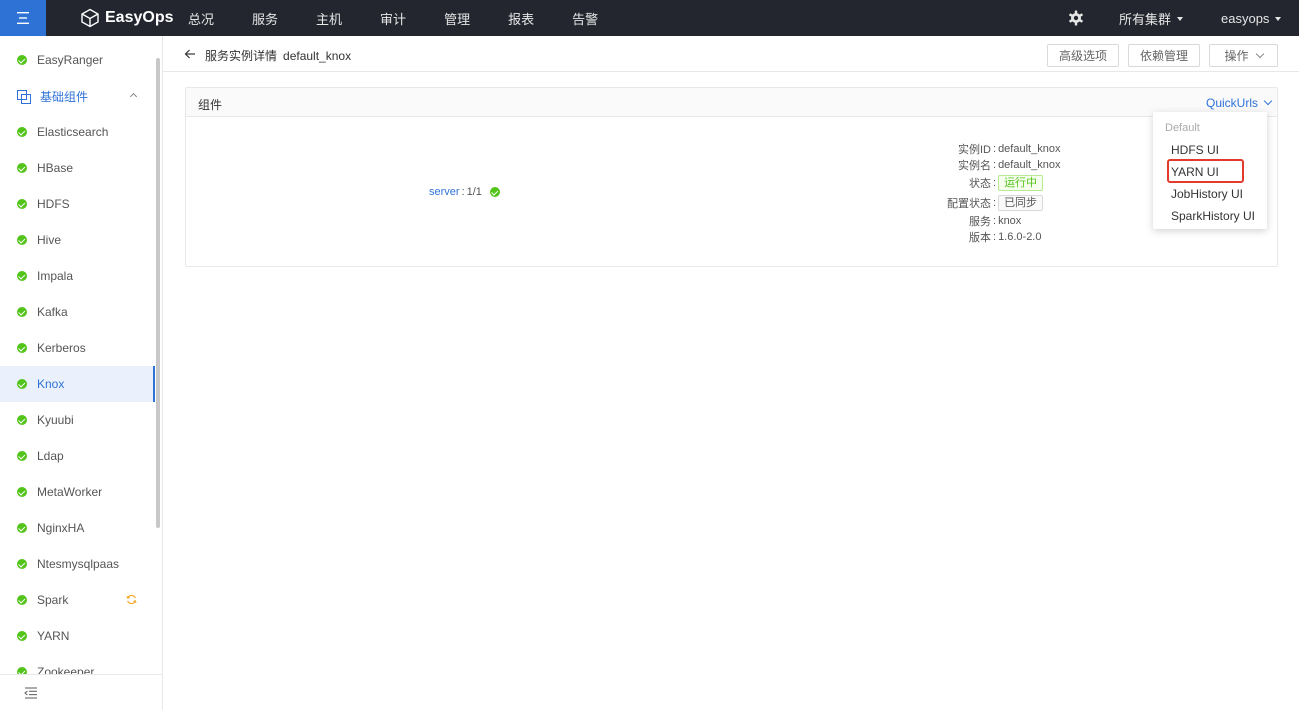 This screenshot has height=710, width=1299. What do you see at coordinates (81, 692) in the screenshot?
I see `collapse-sidebar-button` at bounding box center [81, 692].